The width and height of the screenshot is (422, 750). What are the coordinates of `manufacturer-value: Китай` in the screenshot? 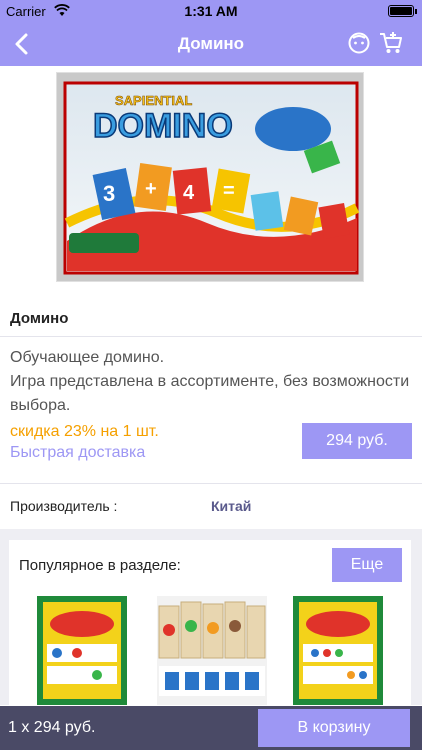 It's located at (231, 506).